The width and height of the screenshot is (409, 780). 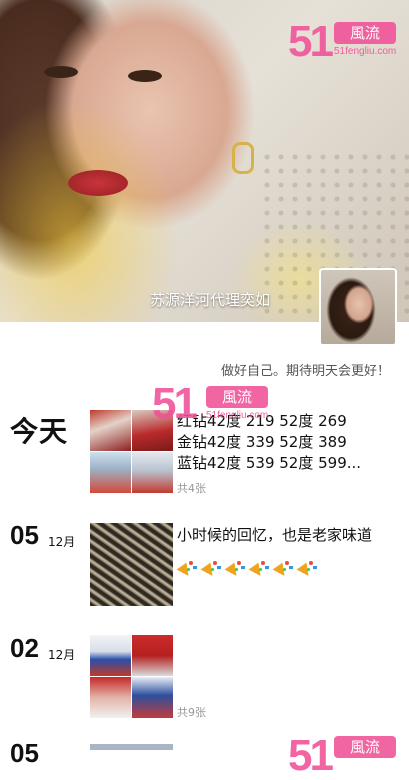 What do you see at coordinates (145, 76) in the screenshot?
I see `cover-eye-right` at bounding box center [145, 76].